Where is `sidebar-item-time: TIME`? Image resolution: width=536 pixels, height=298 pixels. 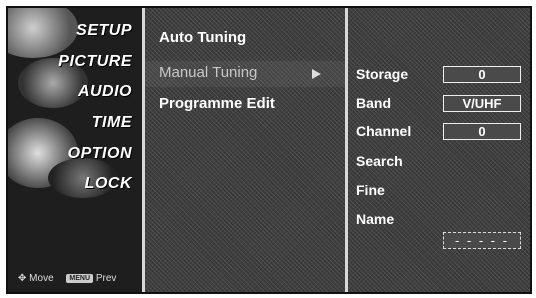 sidebar-item-time: TIME is located at coordinates (112, 123).